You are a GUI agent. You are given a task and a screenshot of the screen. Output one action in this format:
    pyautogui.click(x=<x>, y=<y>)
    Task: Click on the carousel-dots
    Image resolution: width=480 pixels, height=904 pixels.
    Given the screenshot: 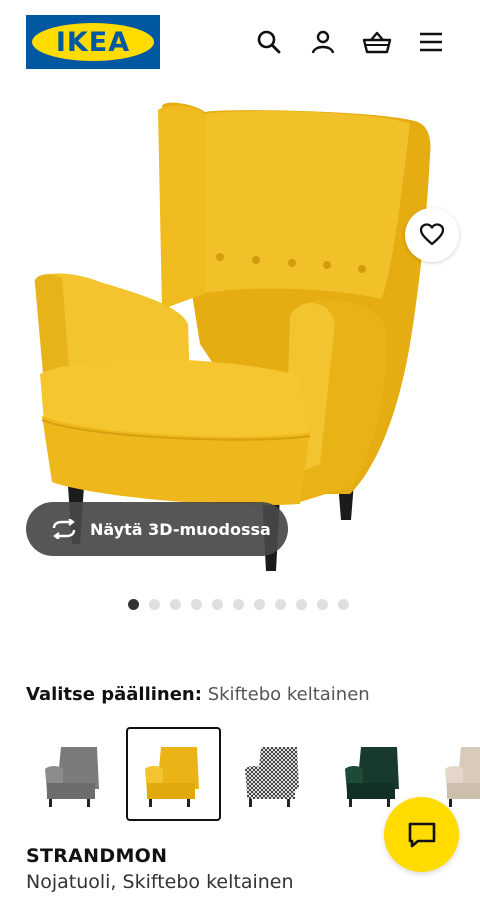 What is the action you would take?
    pyautogui.click(x=238, y=604)
    